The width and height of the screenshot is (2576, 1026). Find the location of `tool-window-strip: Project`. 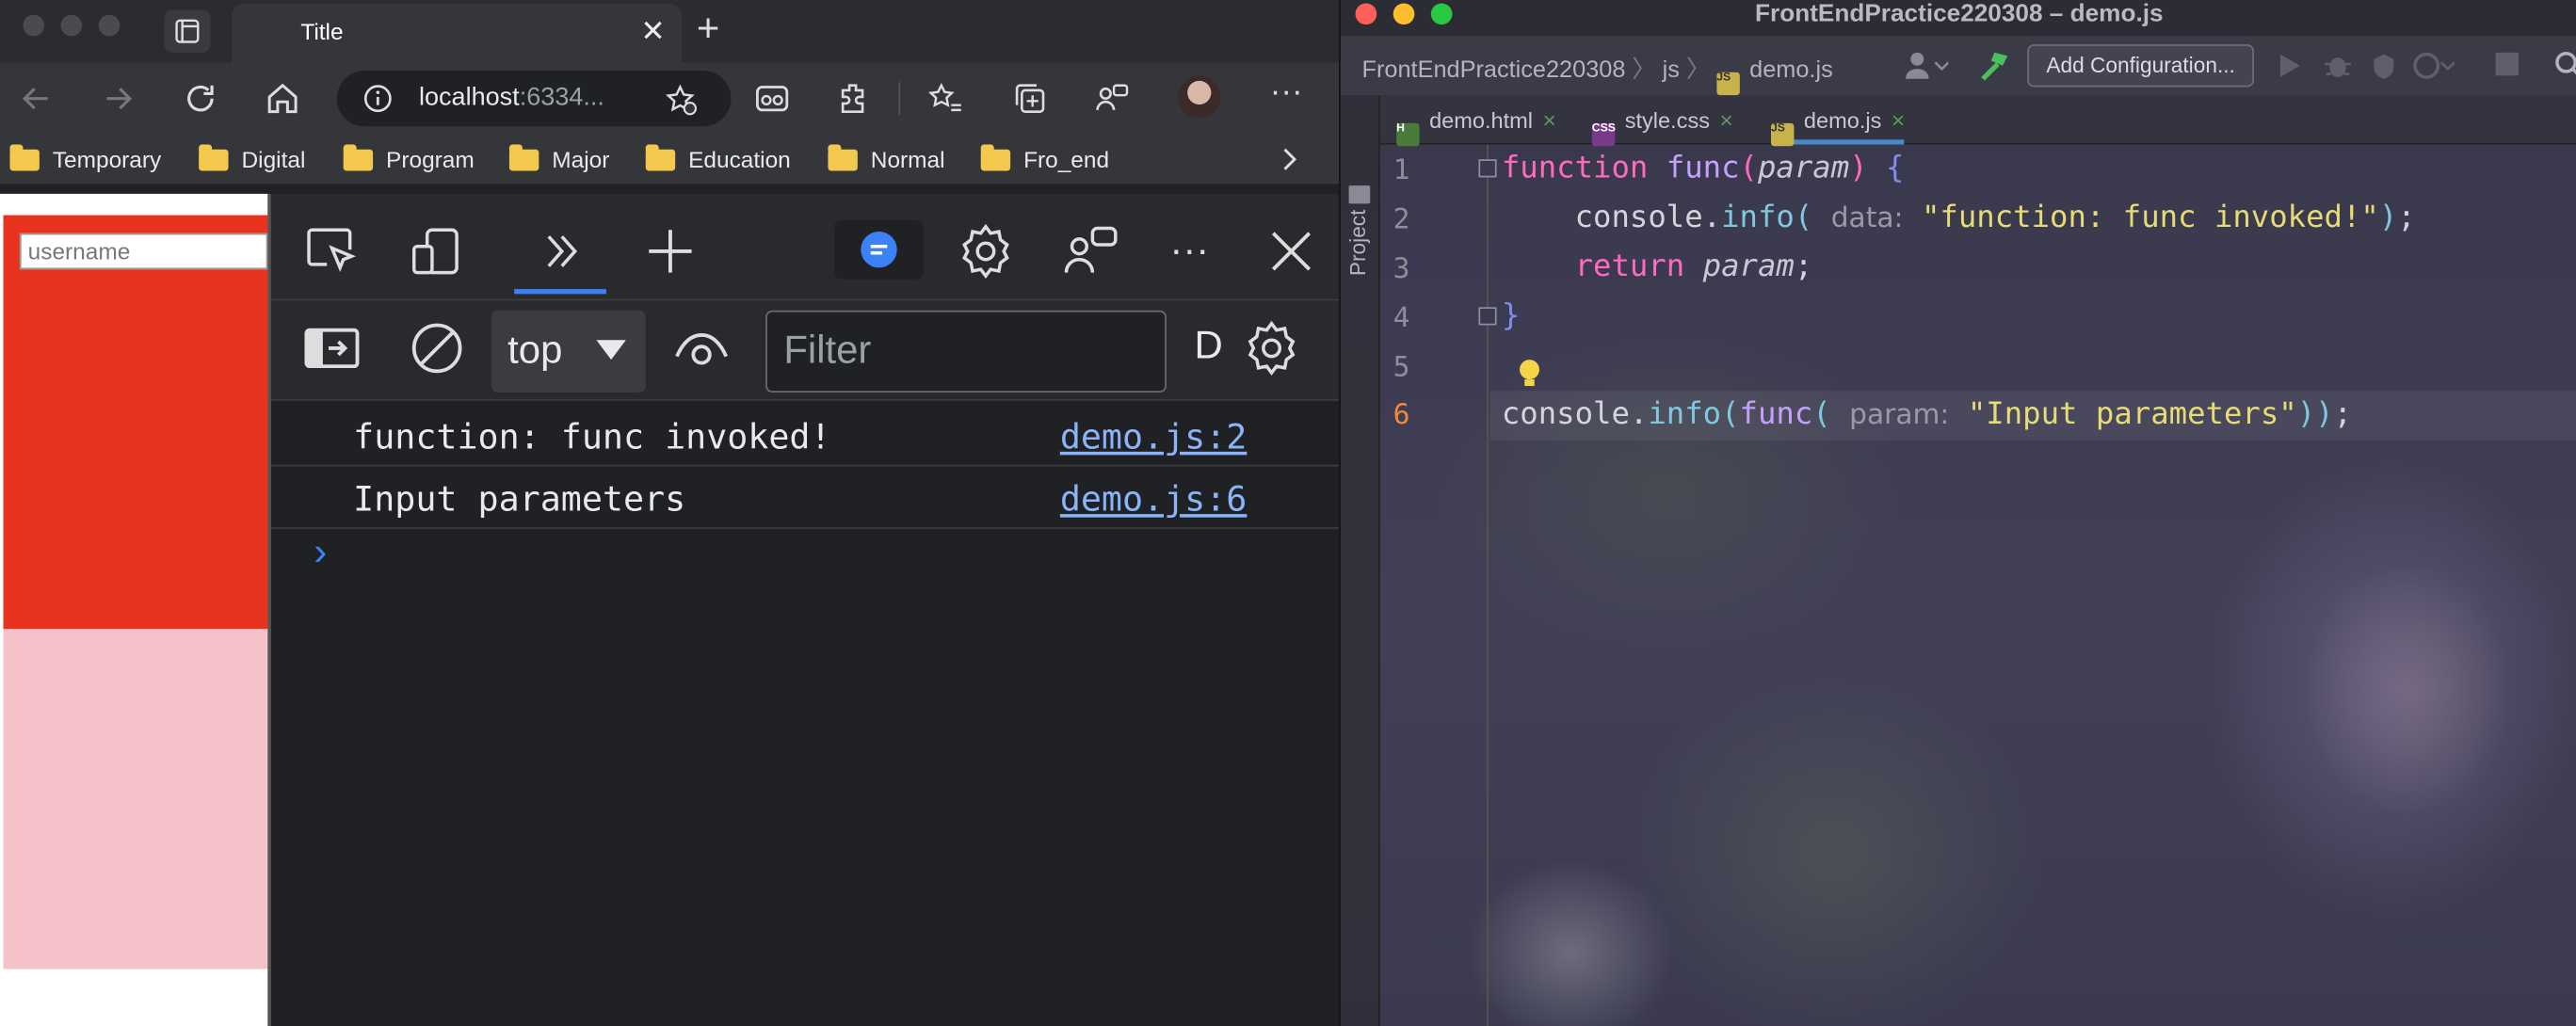

tool-window-strip: Project is located at coordinates (1360, 560).